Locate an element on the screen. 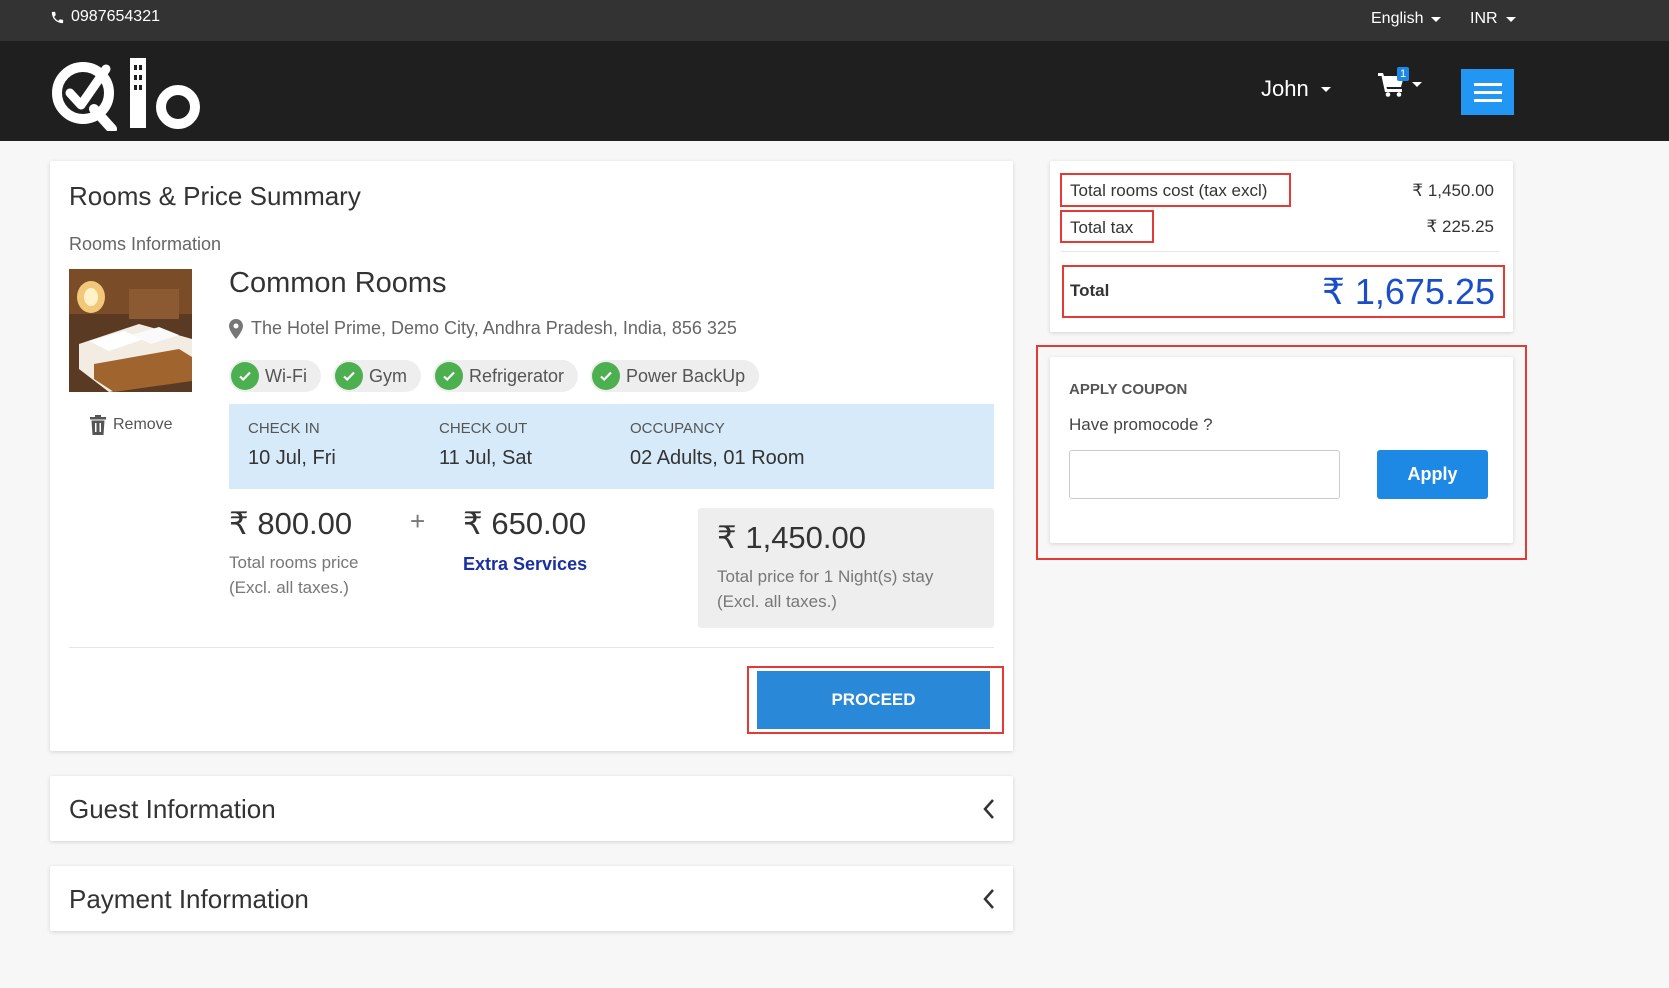 The height and width of the screenshot is (988, 1669). amenity-label: Refrigerator is located at coordinates (516, 375).